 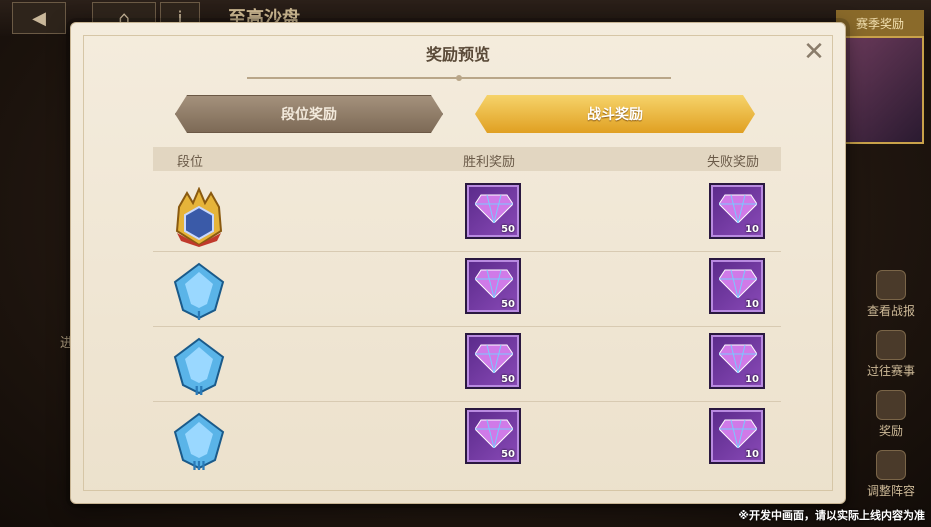 What do you see at coordinates (190, 162) in the screenshot?
I see `column-rank: 段位` at bounding box center [190, 162].